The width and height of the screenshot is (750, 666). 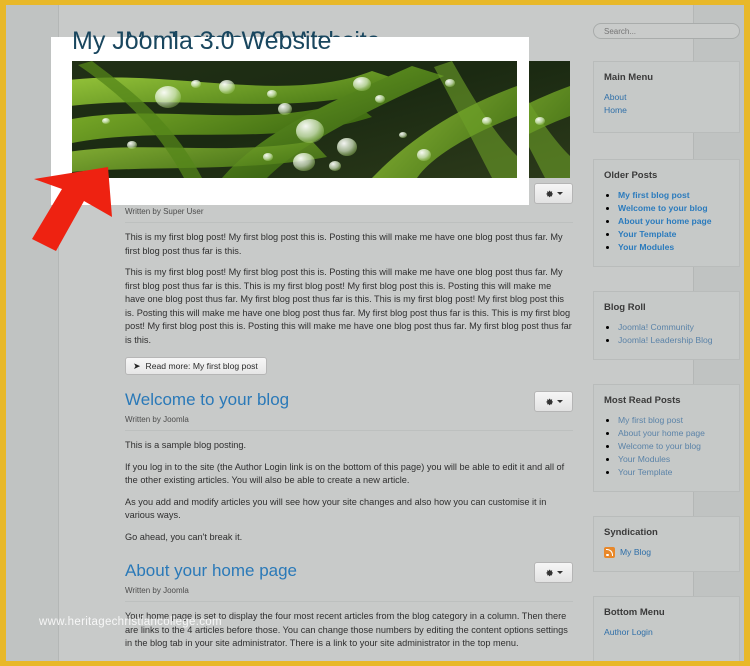 I want to click on feed-link: My Blog, so click(x=635, y=552).